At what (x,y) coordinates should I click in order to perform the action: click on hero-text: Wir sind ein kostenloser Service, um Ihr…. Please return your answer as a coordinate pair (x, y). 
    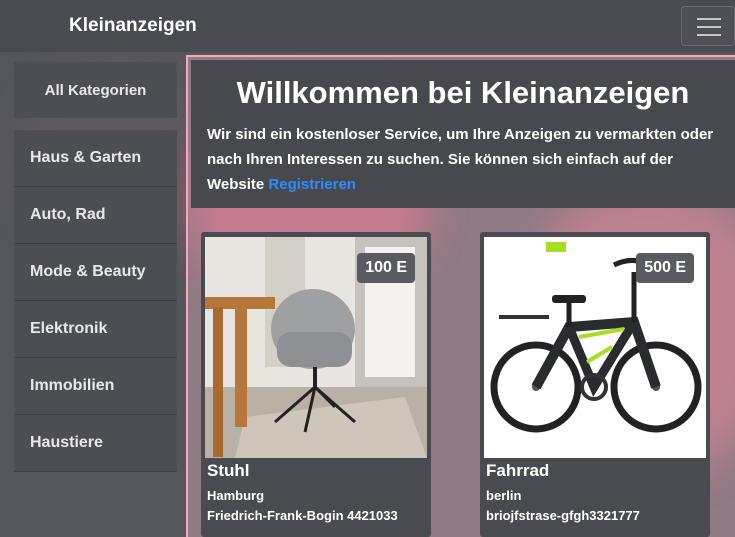
    Looking at the image, I should click on (467, 159).